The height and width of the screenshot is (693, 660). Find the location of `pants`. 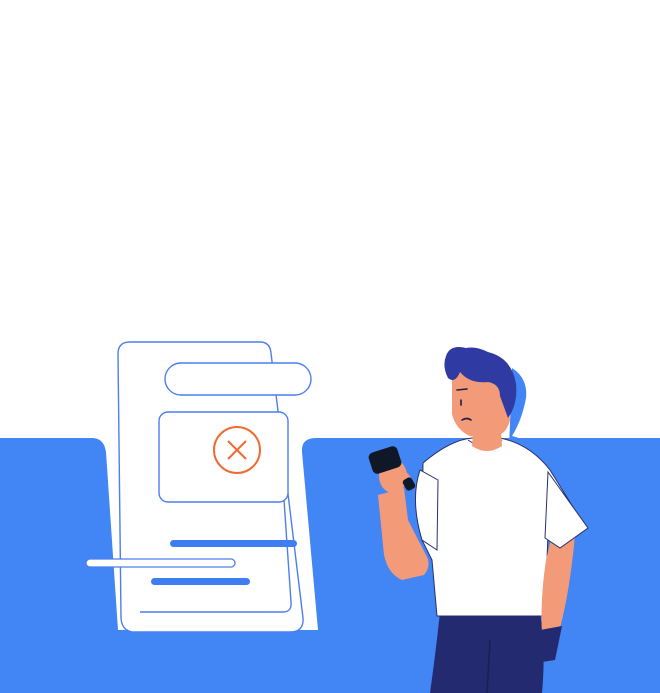

pants is located at coordinates (487, 652).